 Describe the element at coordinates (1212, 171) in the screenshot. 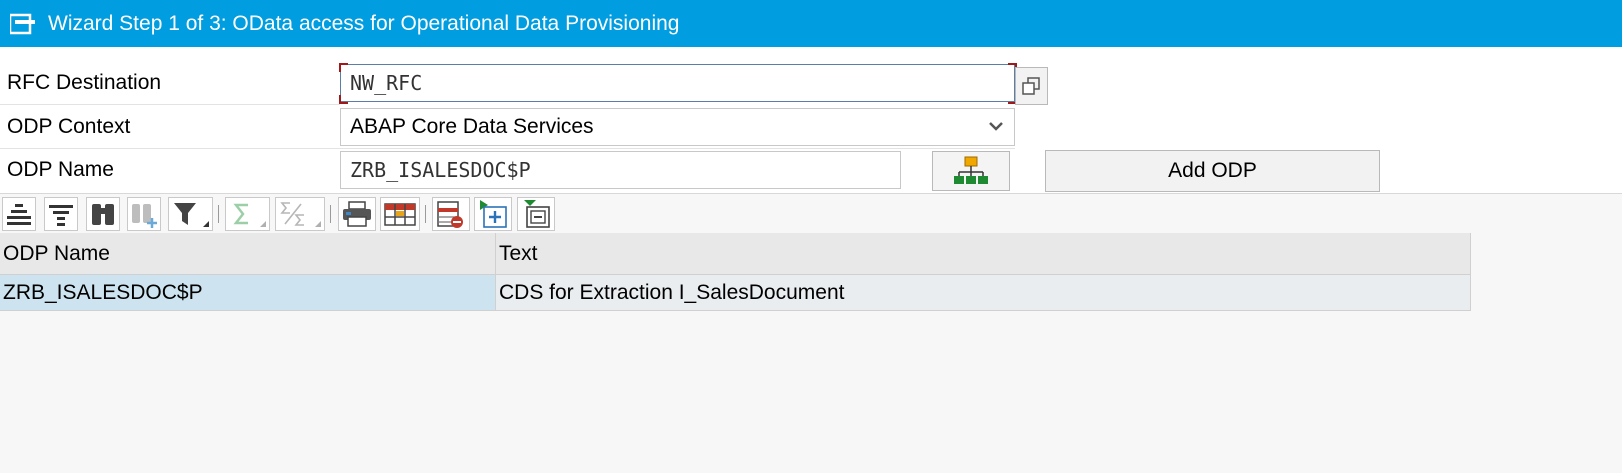

I see `add-odp-button: Add ODP` at that location.